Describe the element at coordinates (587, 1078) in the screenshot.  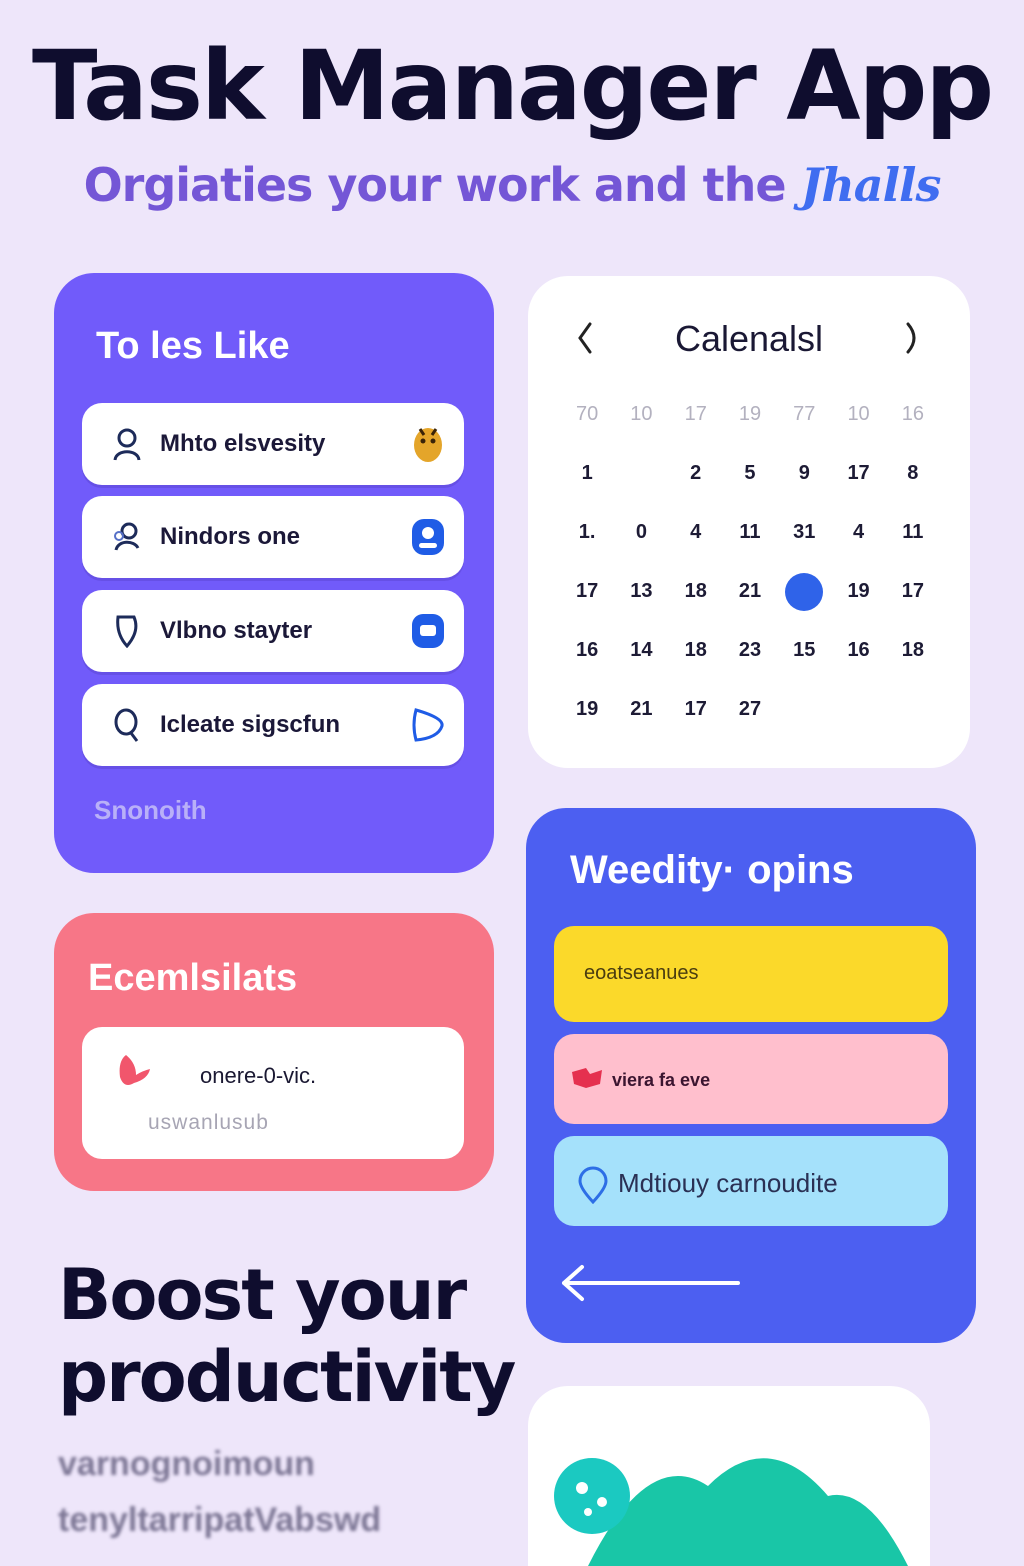
I see `flag-icon` at that location.